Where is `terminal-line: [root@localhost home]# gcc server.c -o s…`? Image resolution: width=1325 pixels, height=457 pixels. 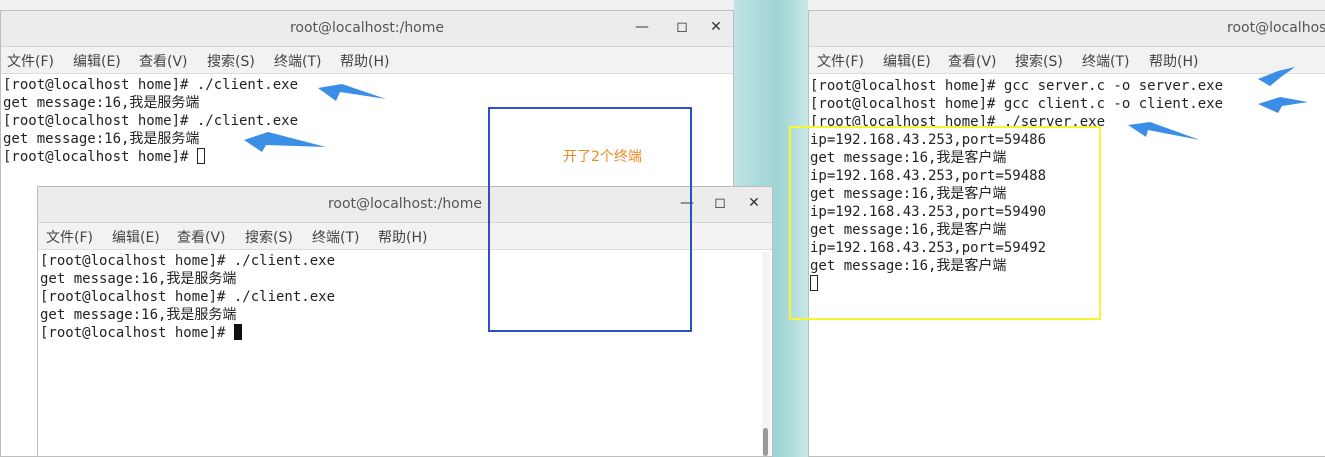 terminal-line: [root@localhost home]# gcc server.c -o s… is located at coordinates (1017, 86).